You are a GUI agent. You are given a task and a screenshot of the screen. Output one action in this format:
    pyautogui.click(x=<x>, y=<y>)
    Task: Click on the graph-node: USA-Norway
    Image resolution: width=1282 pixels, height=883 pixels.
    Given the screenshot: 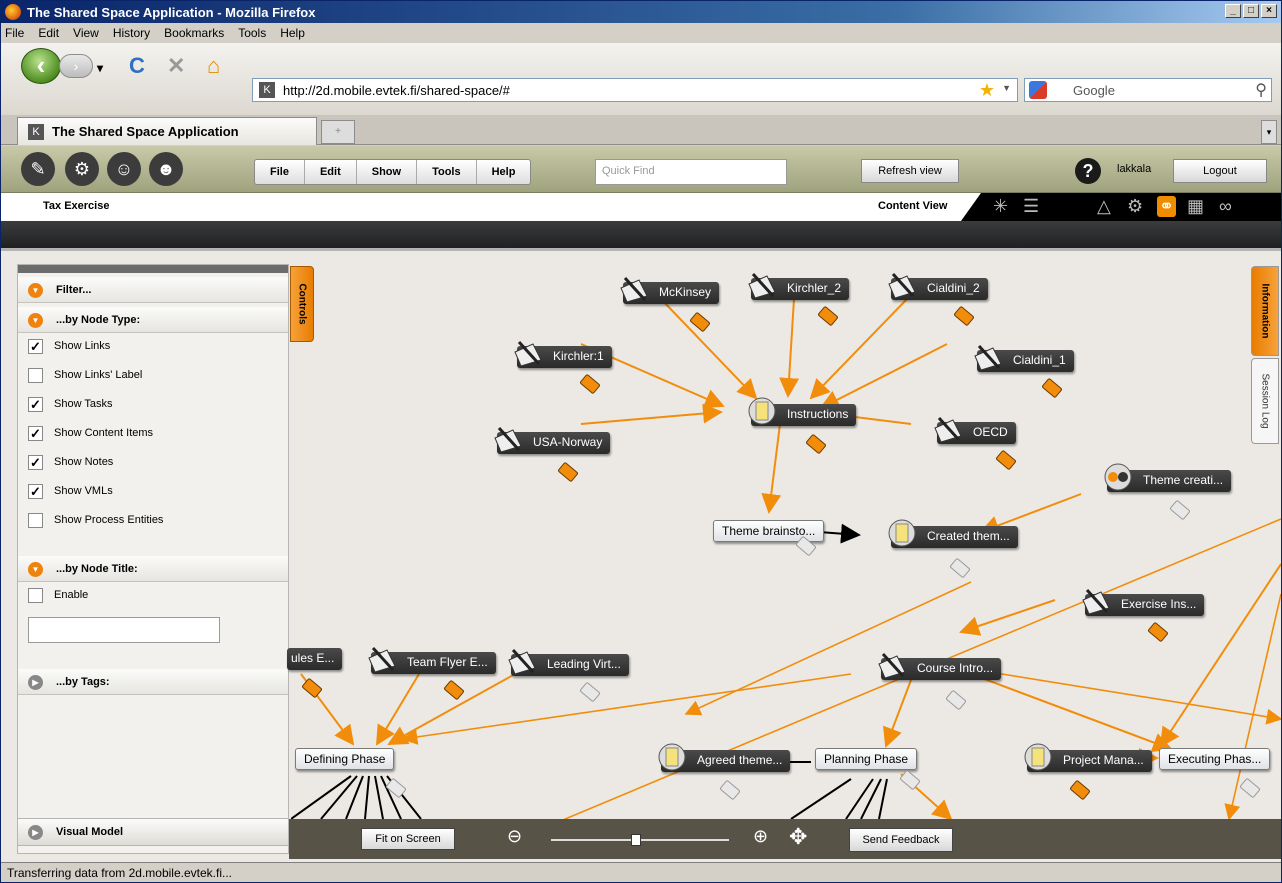 What is the action you would take?
    pyautogui.click(x=552, y=440)
    